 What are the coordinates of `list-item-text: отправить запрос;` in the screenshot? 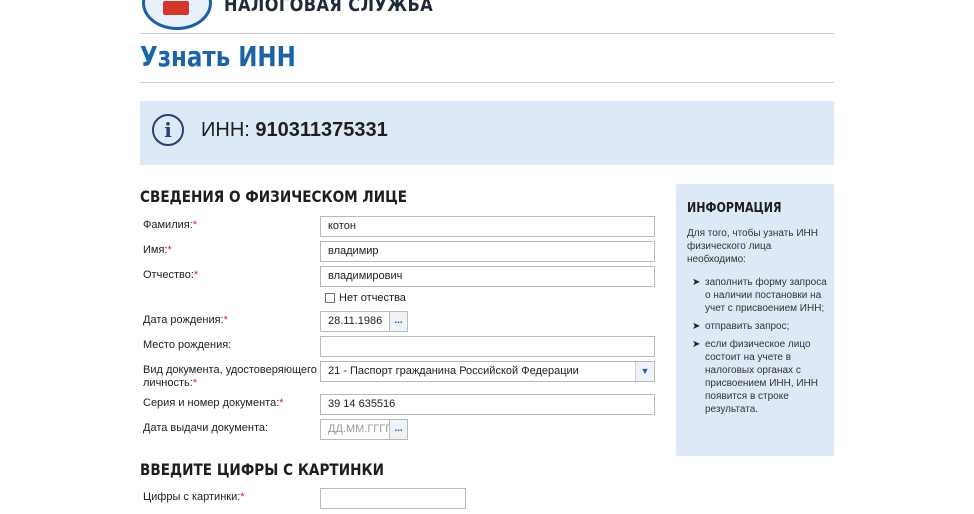 It's located at (747, 326).